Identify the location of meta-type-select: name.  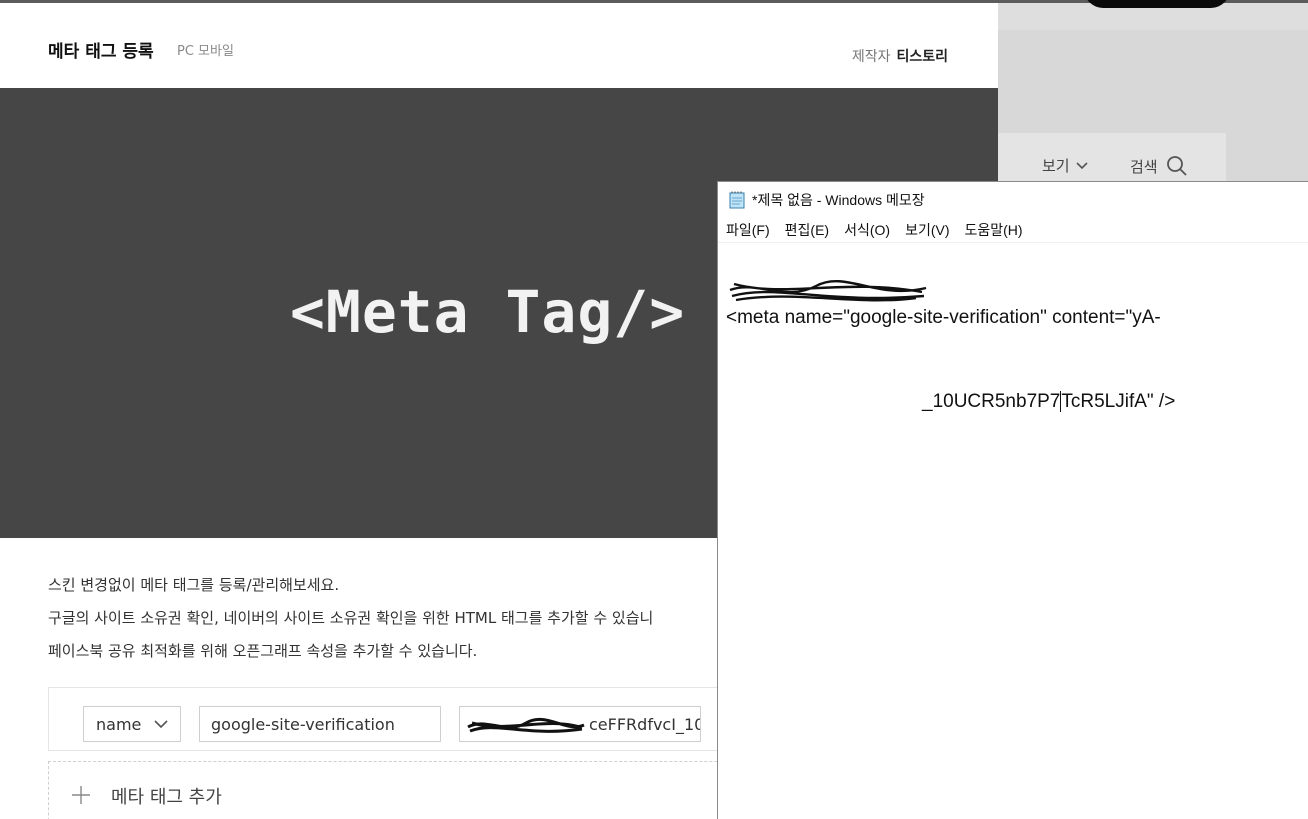
(132, 724).